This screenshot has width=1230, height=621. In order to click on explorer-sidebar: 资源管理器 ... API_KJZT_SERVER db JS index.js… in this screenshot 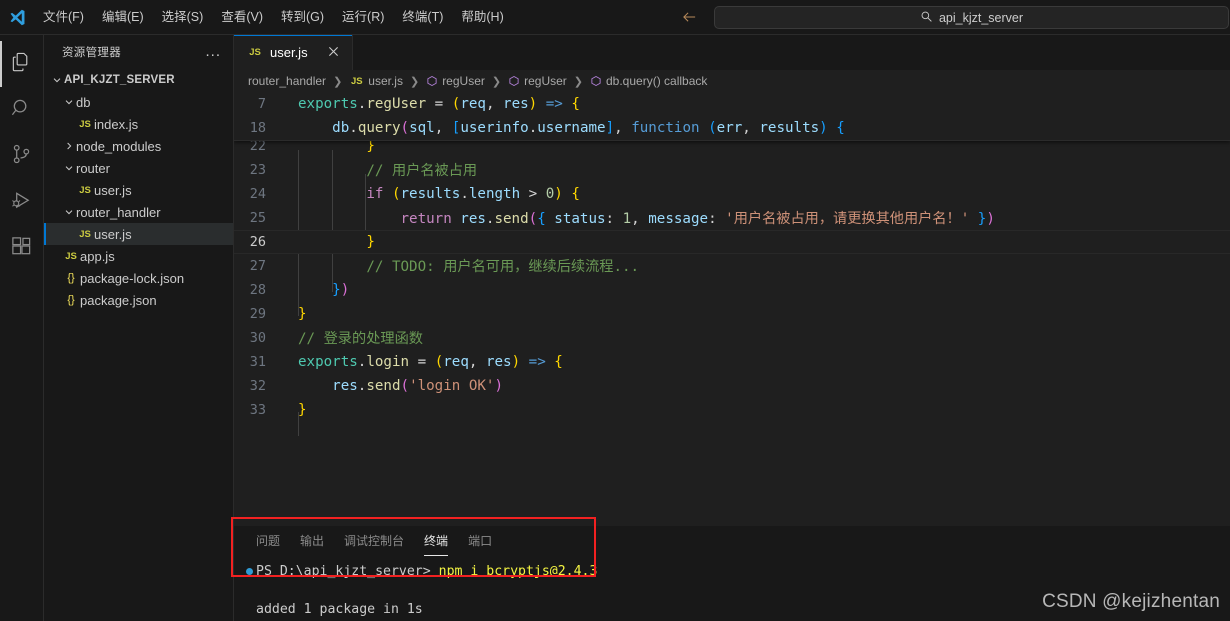, I will do `click(139, 328)`.